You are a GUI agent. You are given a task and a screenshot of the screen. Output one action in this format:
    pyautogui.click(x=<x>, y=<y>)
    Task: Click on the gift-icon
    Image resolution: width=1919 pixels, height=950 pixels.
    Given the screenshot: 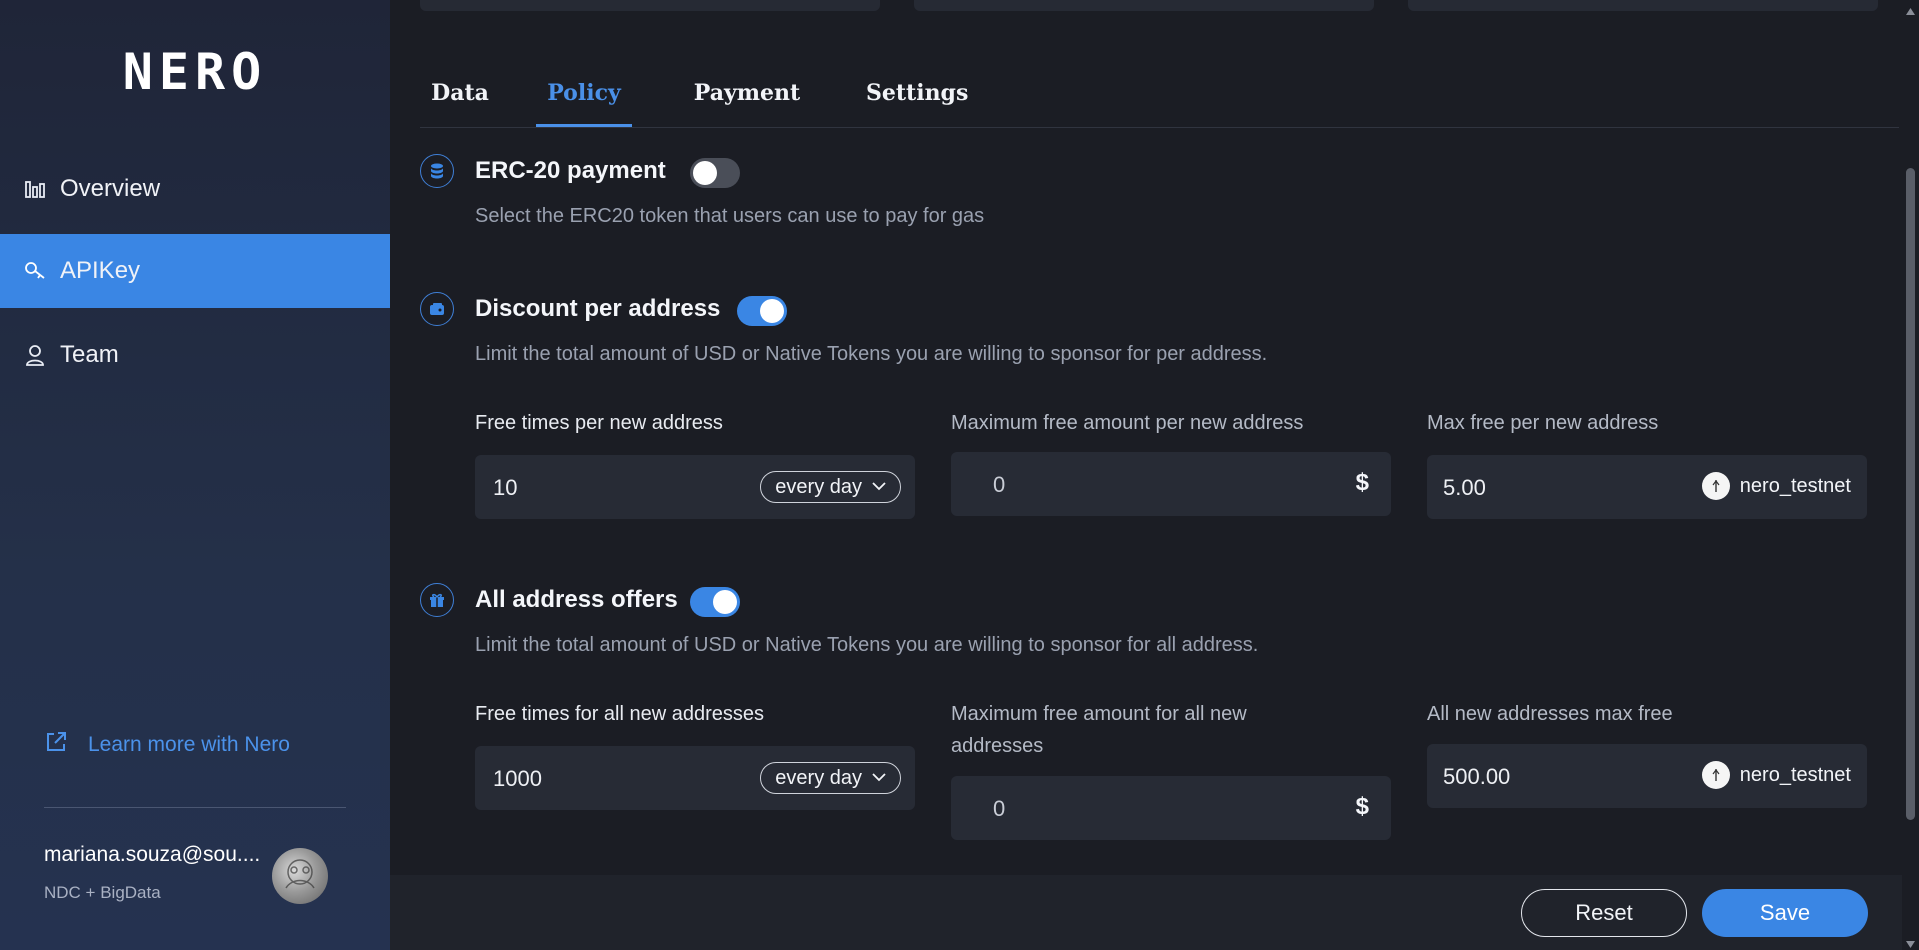 What is the action you would take?
    pyautogui.click(x=437, y=600)
    